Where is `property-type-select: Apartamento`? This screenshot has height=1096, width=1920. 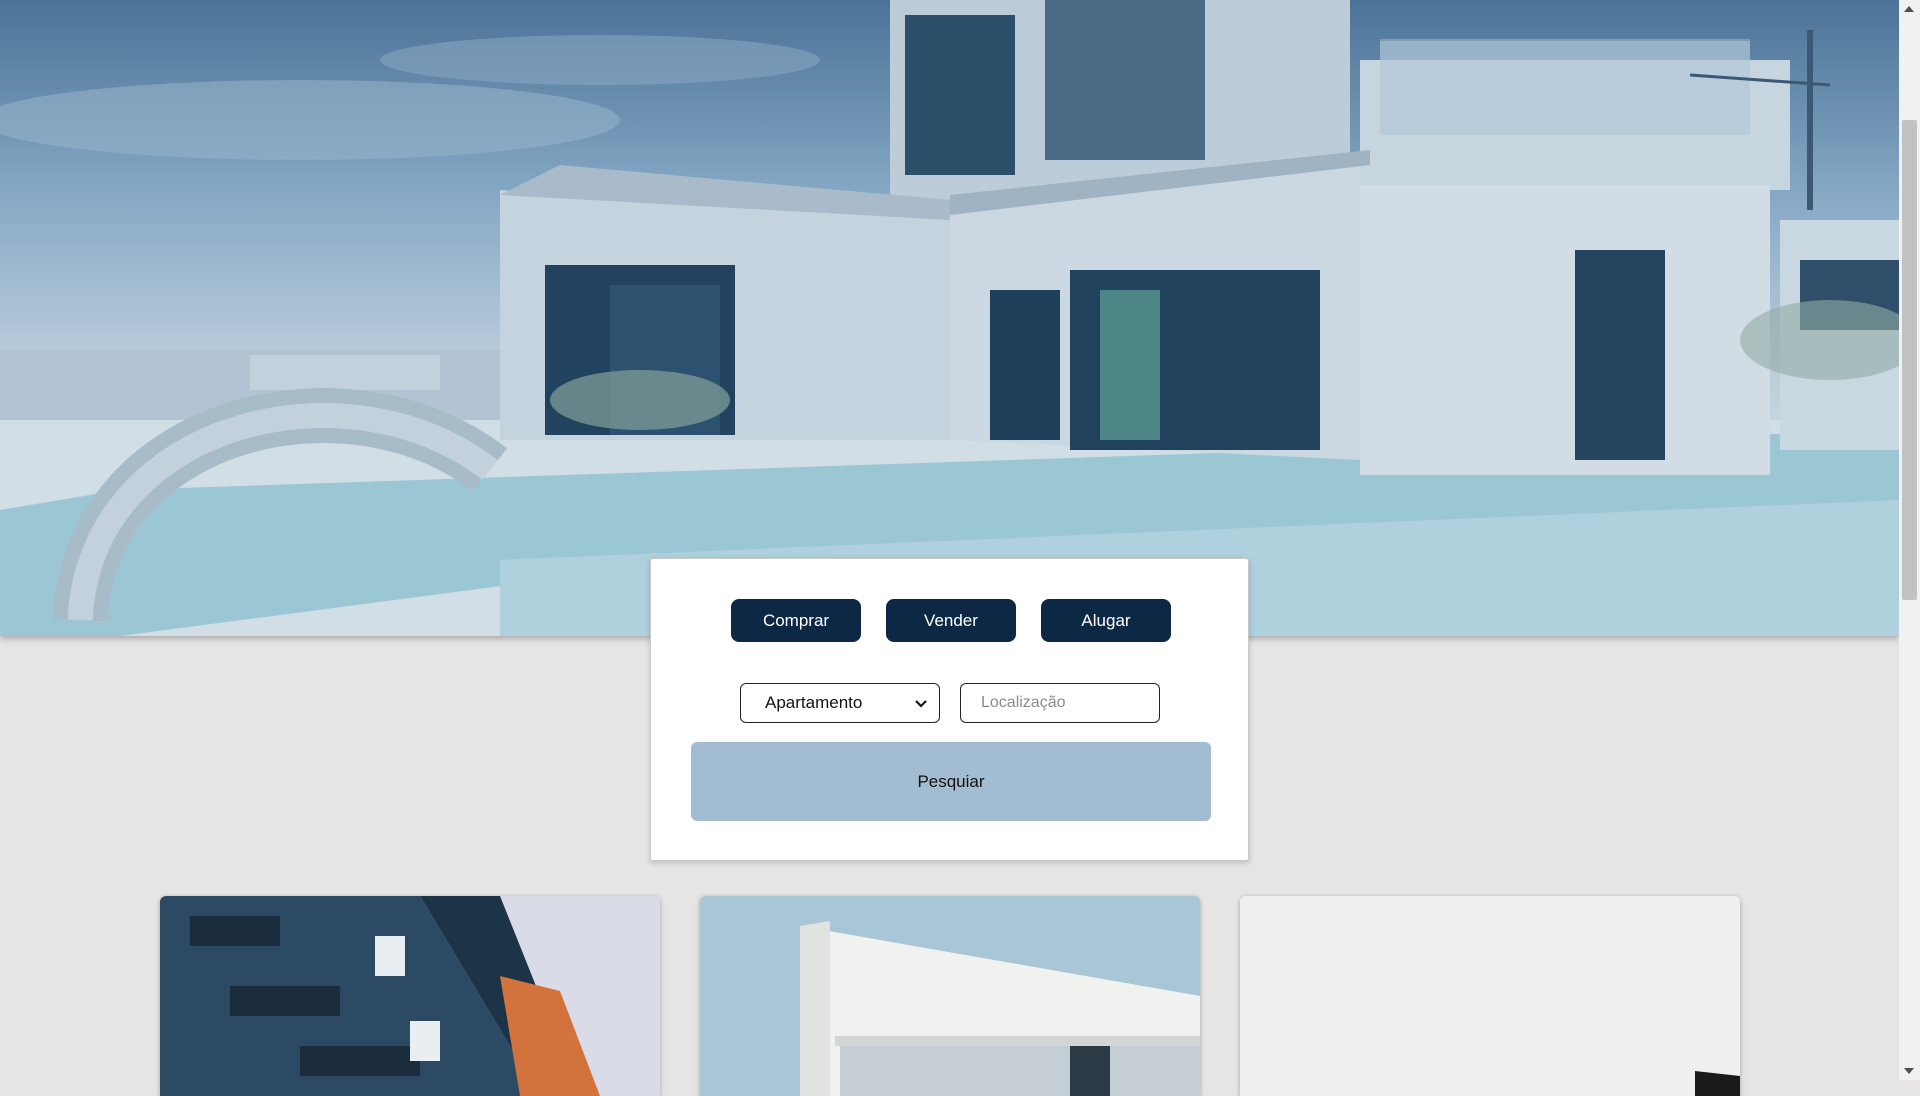
property-type-select: Apartamento is located at coordinates (840, 703).